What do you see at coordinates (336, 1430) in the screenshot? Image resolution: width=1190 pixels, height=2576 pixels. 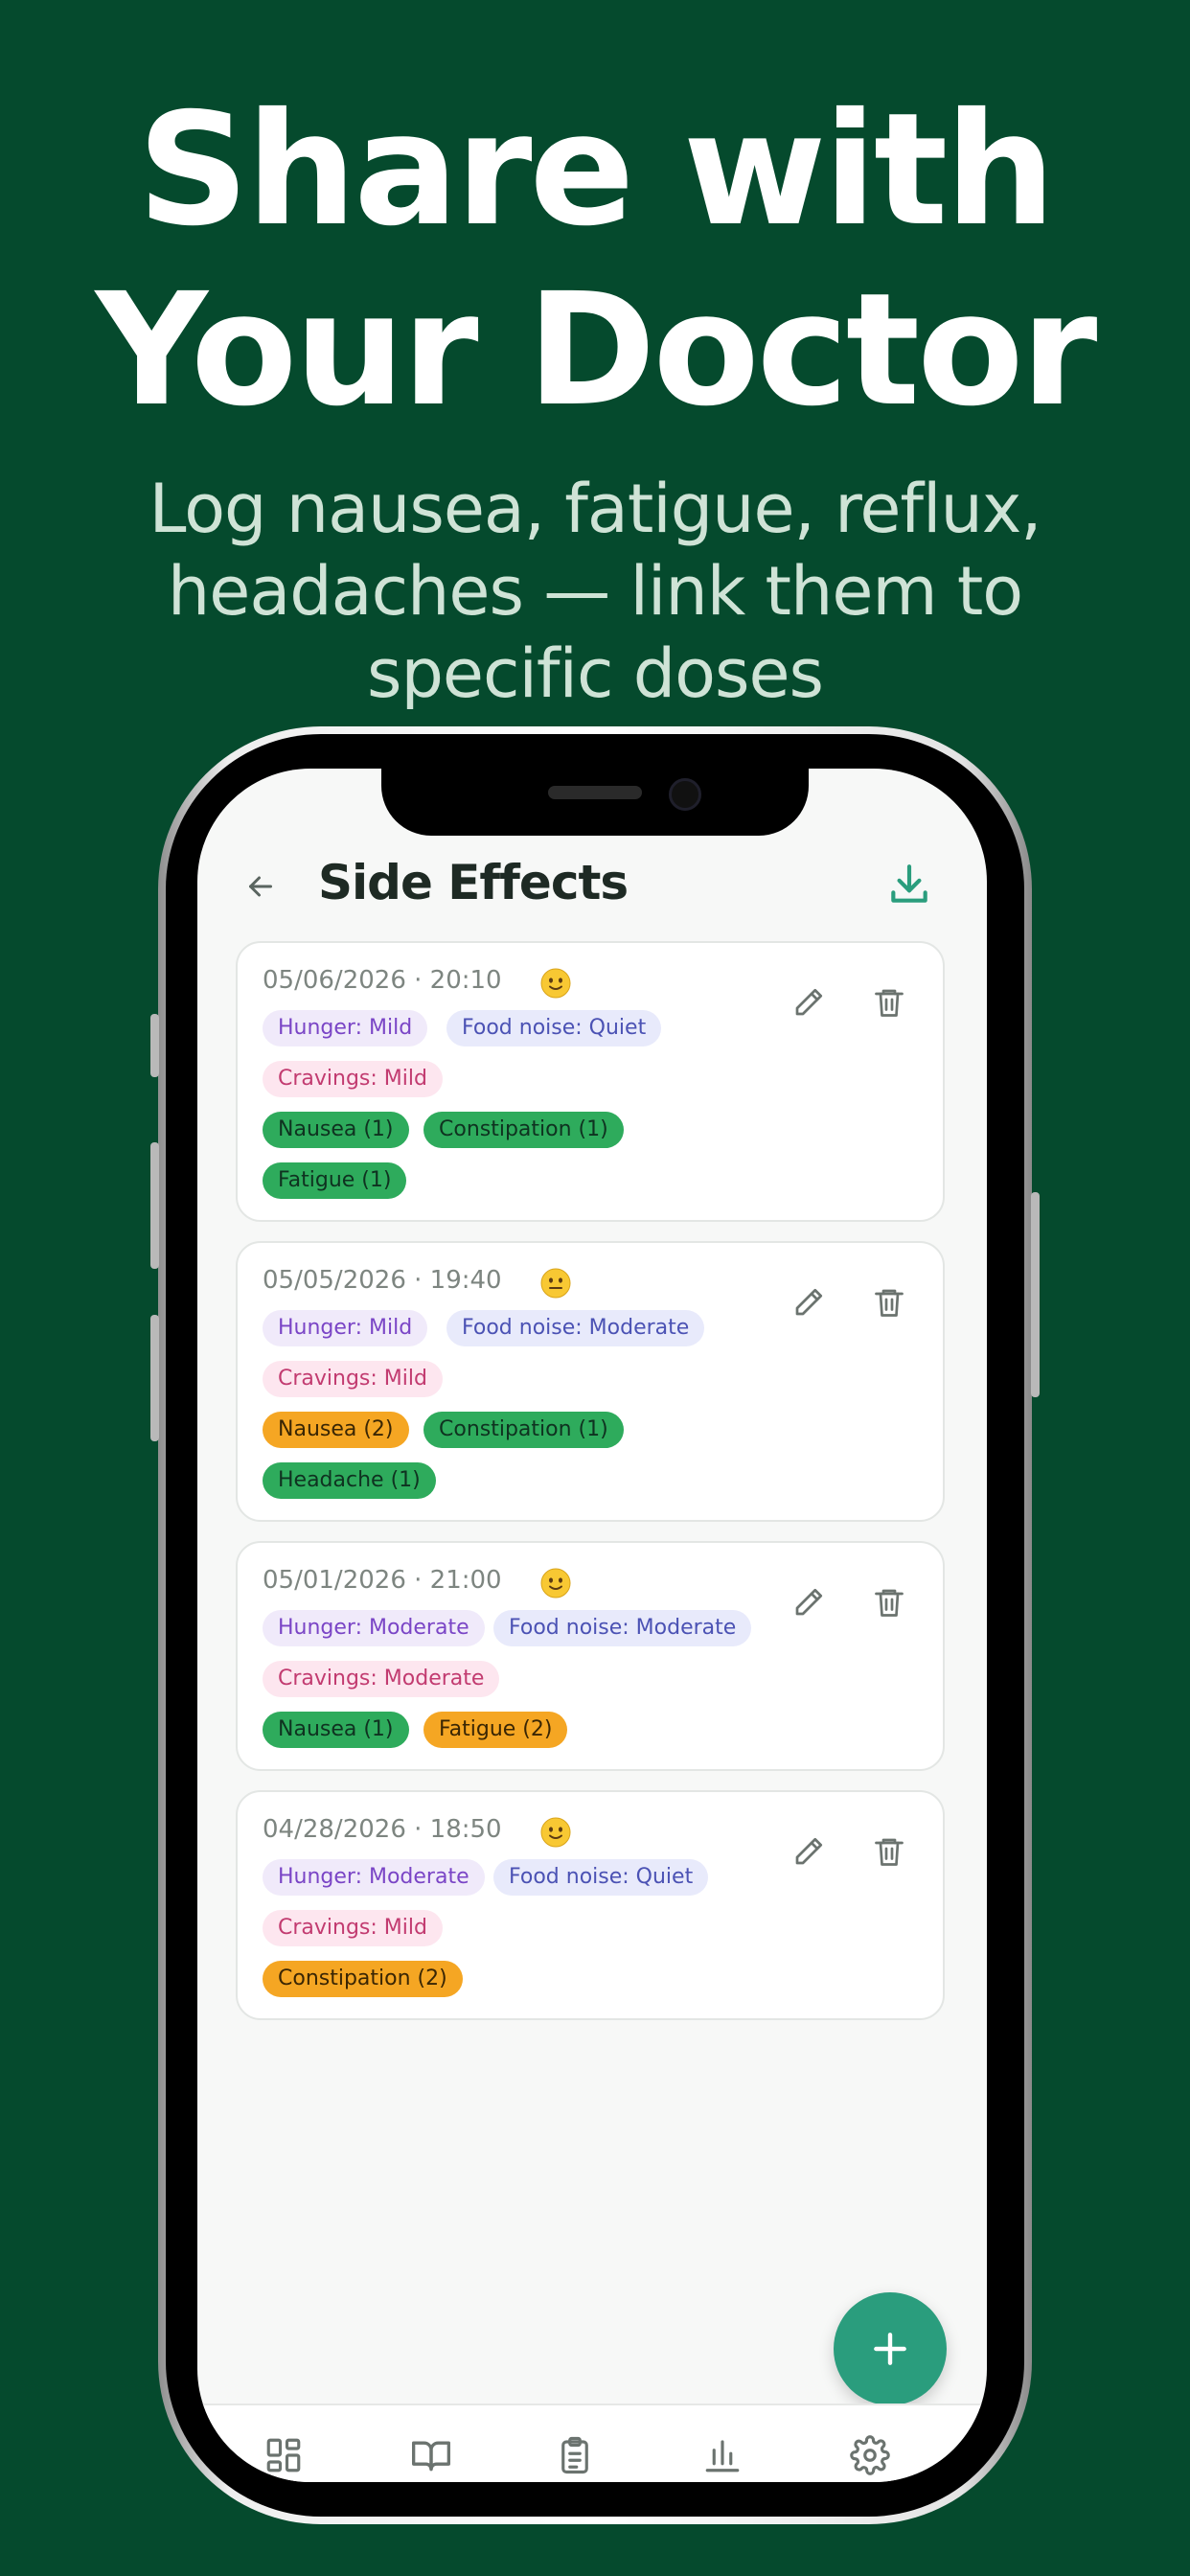 I see `symptom-tag: Nausea (2)` at bounding box center [336, 1430].